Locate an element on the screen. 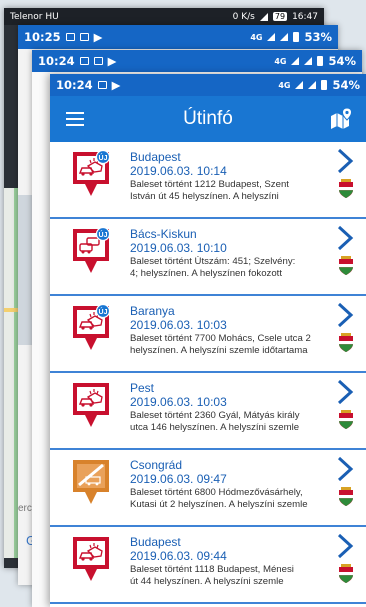 This screenshot has height=607, width=366. carrier-label: Telenor HU is located at coordinates (34, 16).